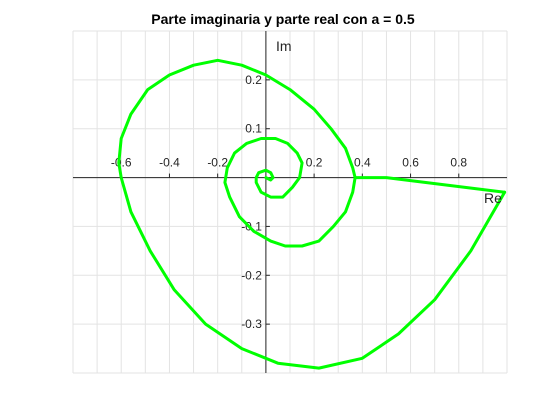  Describe the element at coordinates (284, 46) in the screenshot. I see `y-axis-label: Im` at that location.